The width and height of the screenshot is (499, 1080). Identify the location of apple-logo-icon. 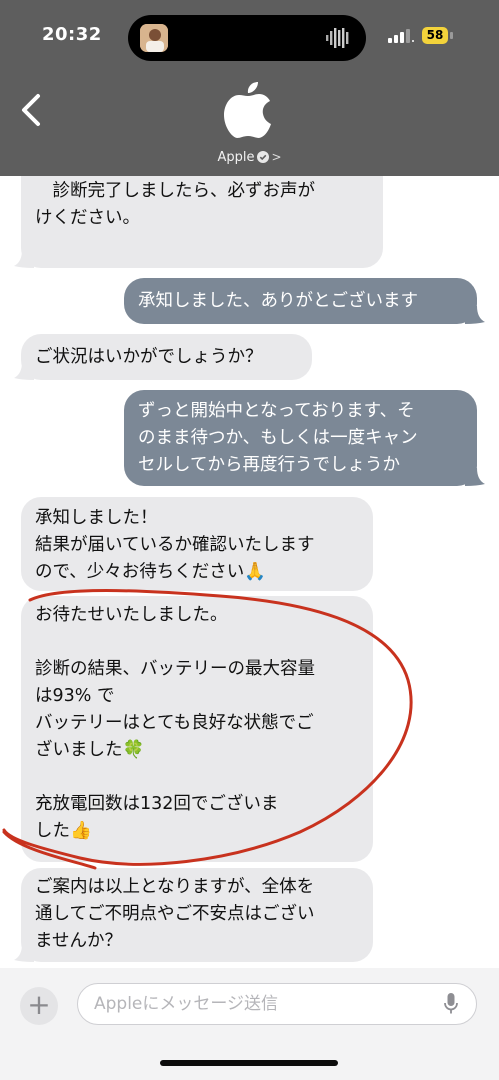
(248, 110).